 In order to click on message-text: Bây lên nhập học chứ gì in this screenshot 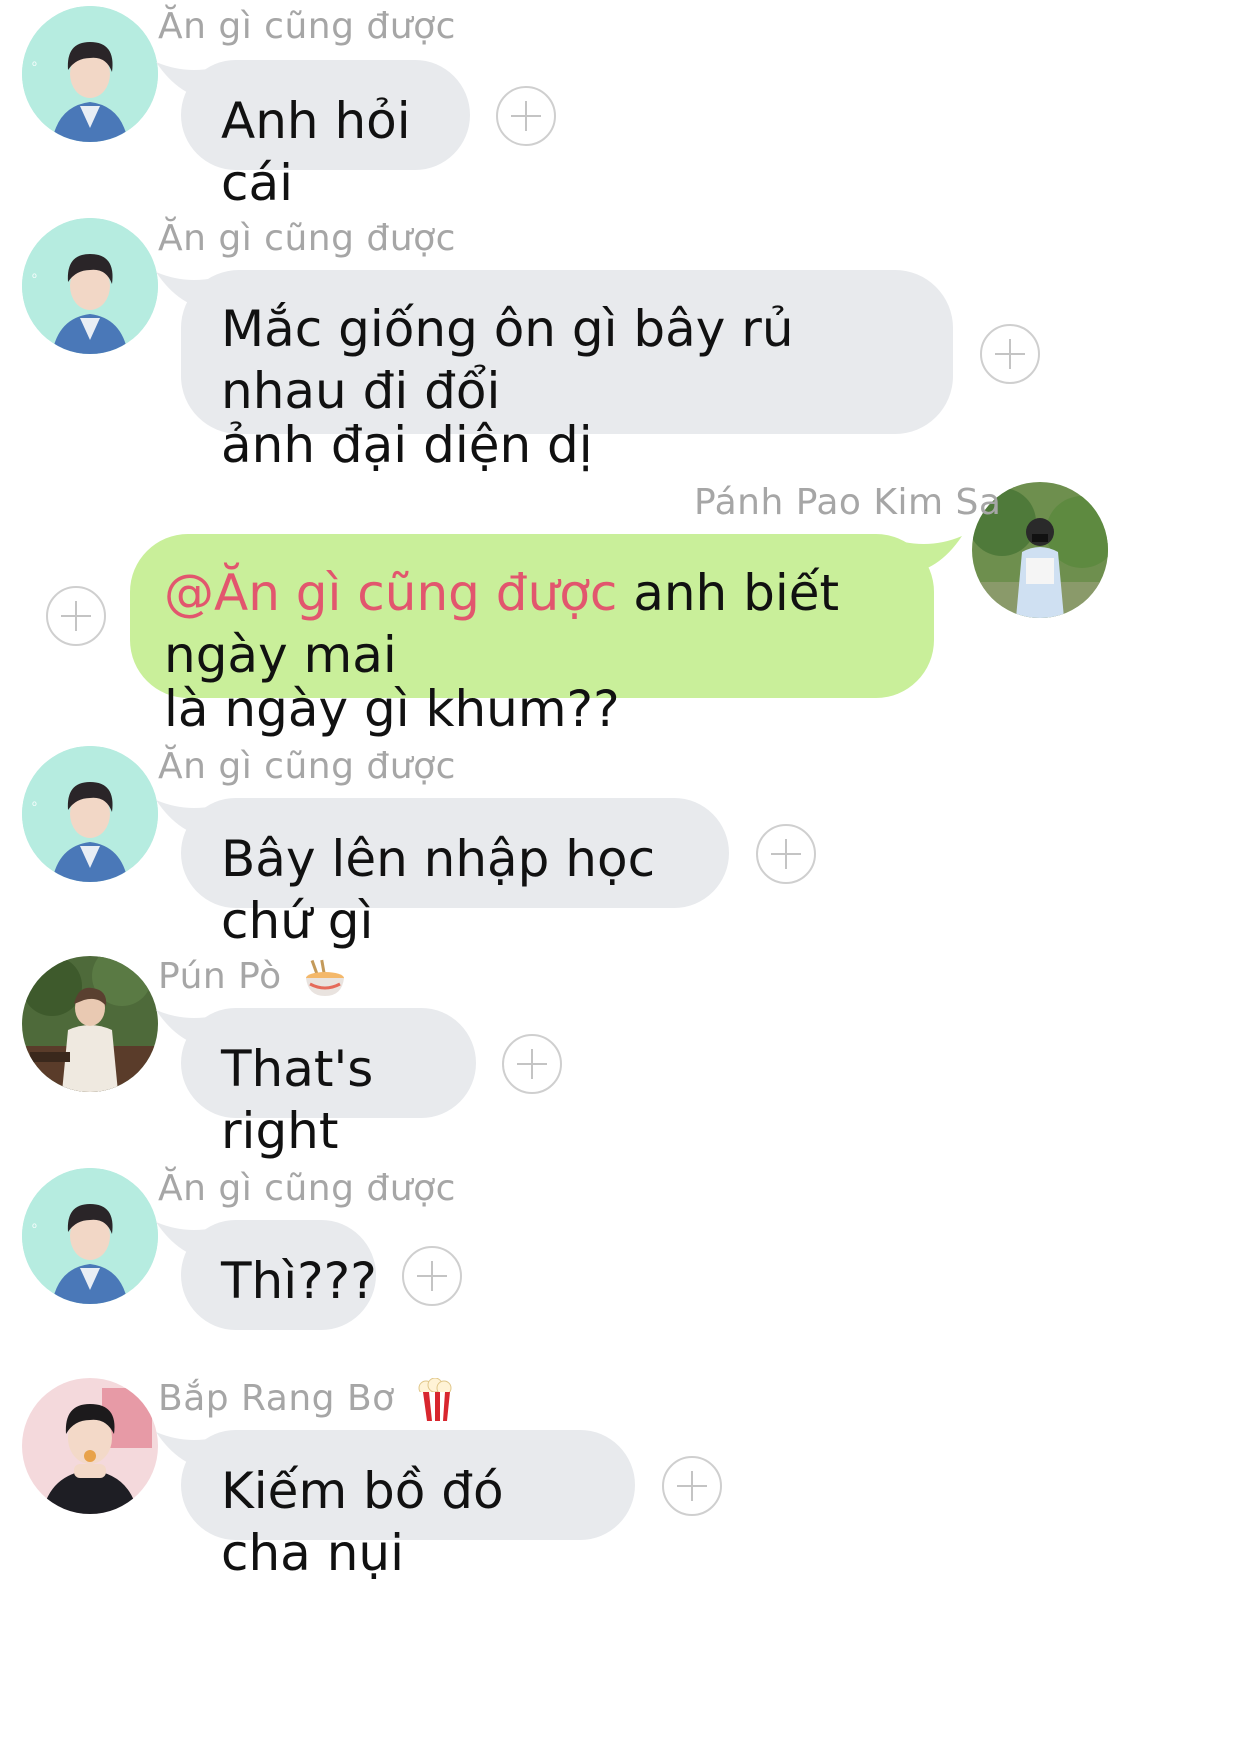, I will do `click(438, 890)`.